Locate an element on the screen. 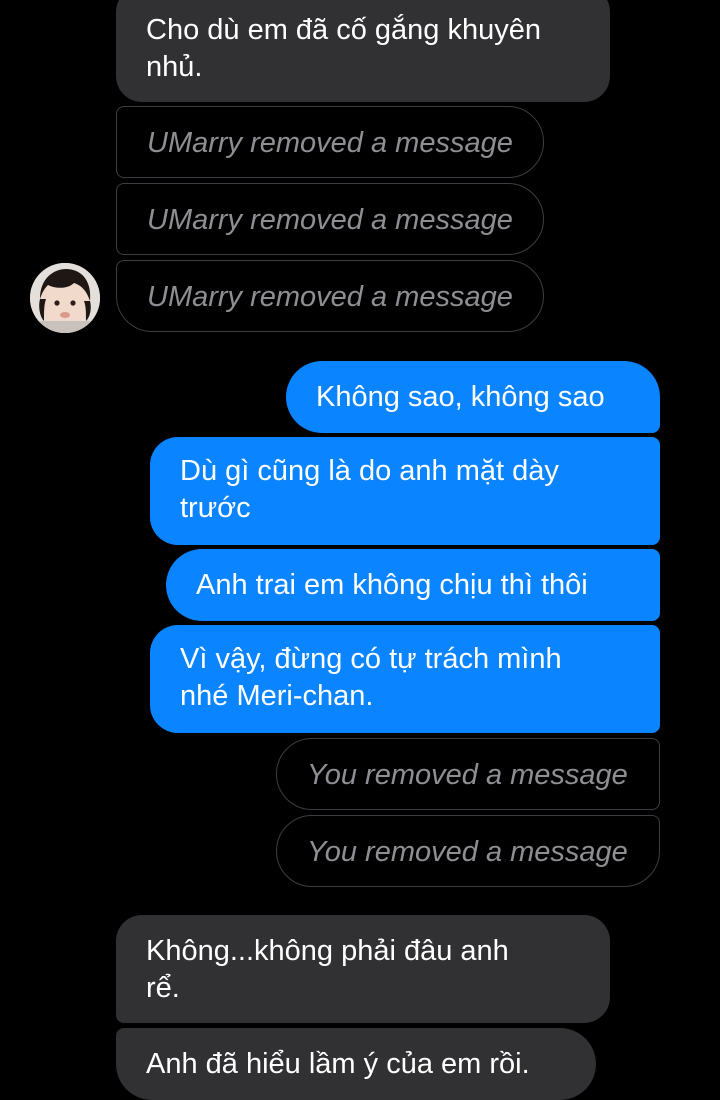 The image size is (720, 1100). contact-avatar is located at coordinates (65, 298).